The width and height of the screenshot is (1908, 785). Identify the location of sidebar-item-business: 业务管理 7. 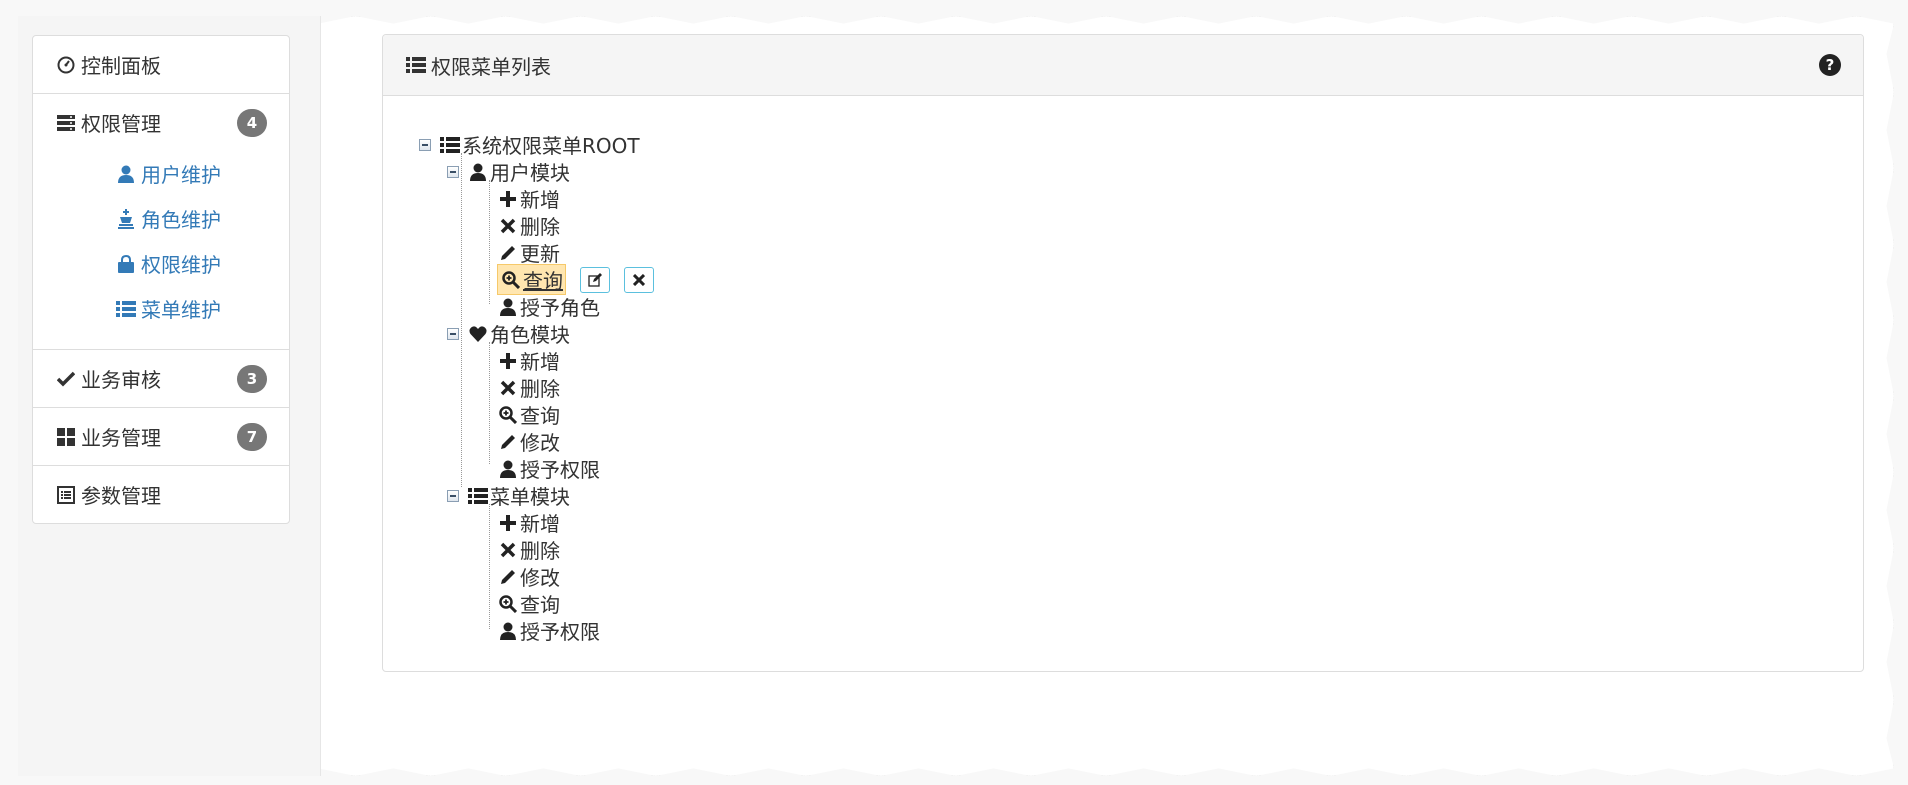
(161, 437).